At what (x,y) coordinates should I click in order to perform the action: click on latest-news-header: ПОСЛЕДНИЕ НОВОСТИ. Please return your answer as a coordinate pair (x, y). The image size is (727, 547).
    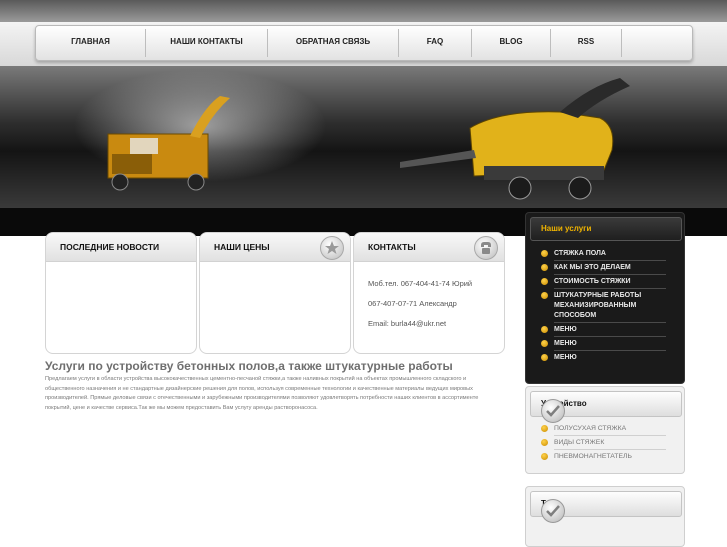
    Looking at the image, I should click on (121, 247).